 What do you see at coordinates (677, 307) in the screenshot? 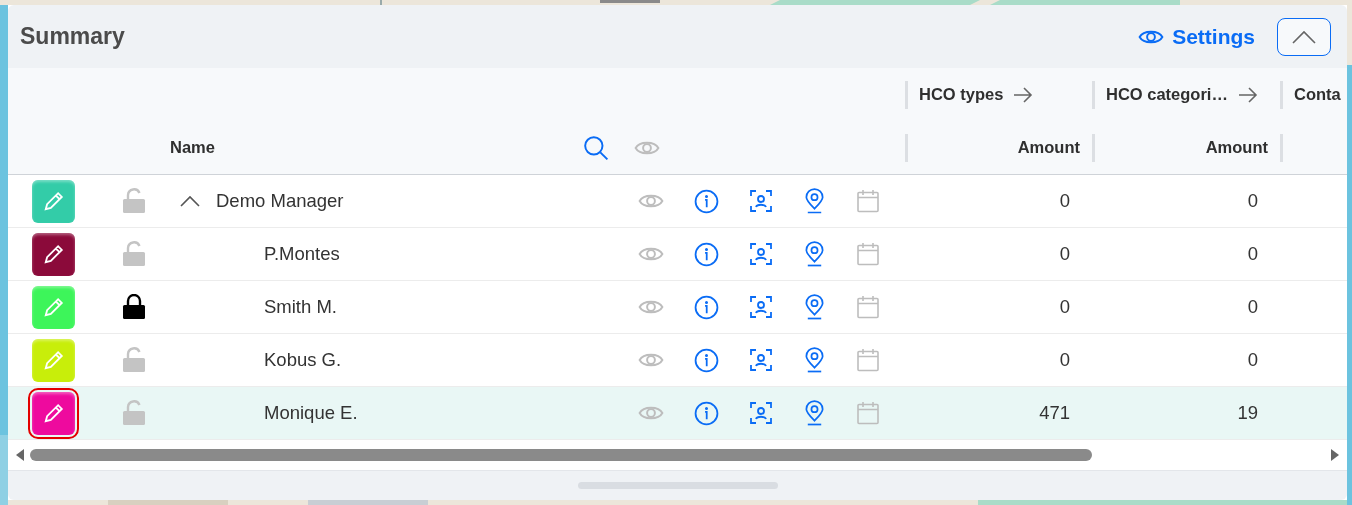
I see `table-row: Smith M. 0 0` at bounding box center [677, 307].